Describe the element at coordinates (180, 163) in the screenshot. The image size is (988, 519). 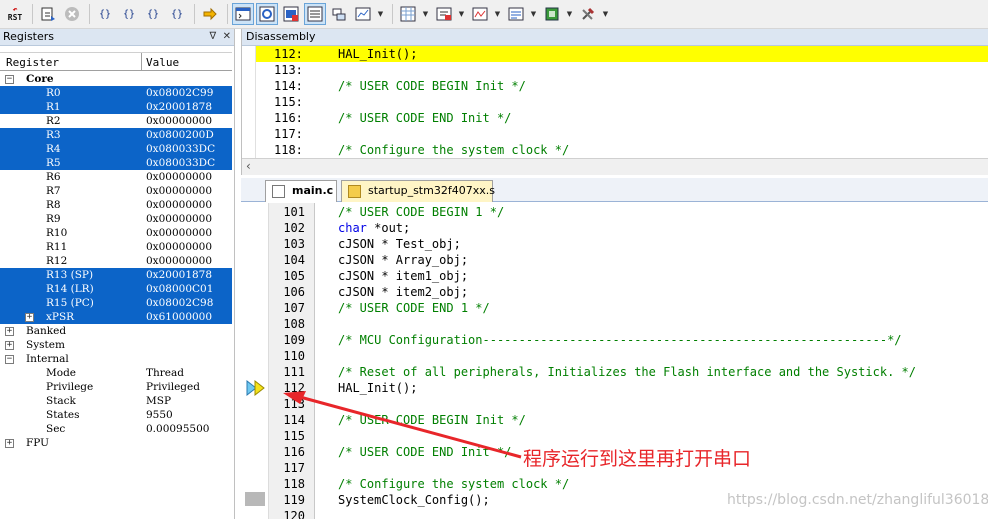
I see `register-value: 0x080033DC` at that location.